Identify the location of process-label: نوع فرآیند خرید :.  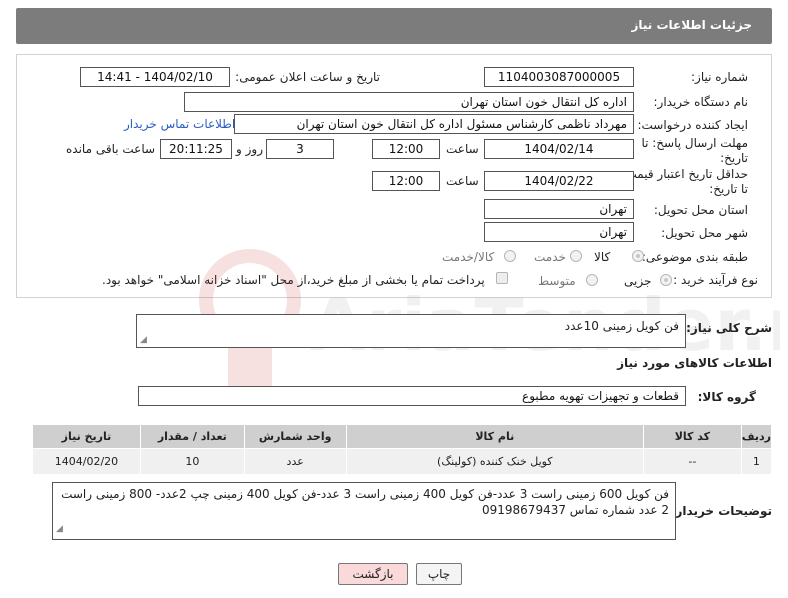
(715, 280).